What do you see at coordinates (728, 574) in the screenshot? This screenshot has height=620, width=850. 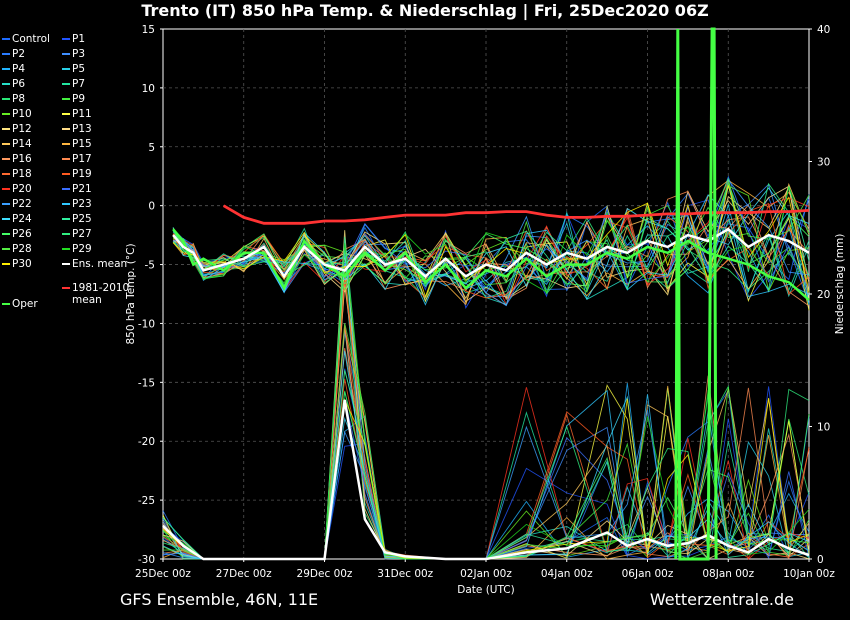 I see `x-tick-label: 08Jan 00z` at bounding box center [728, 574].